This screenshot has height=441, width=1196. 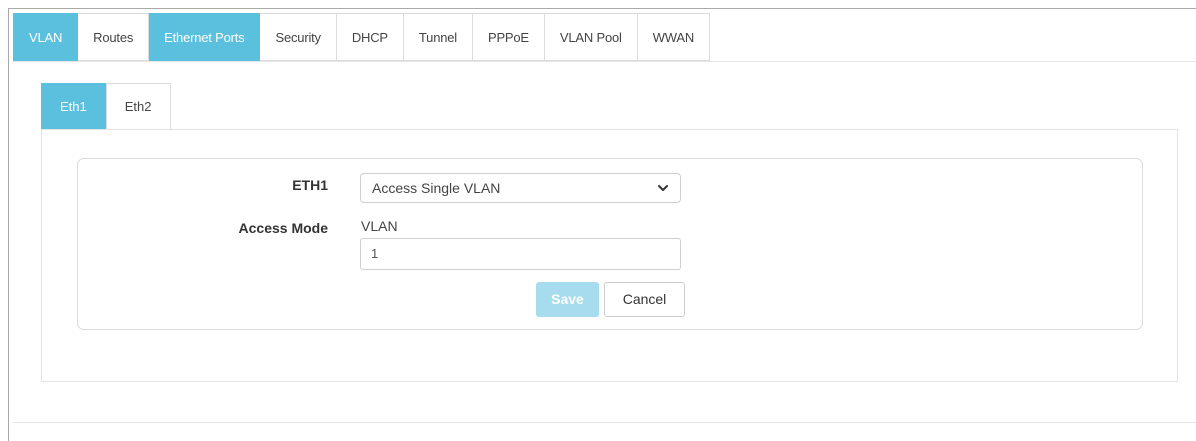 I want to click on tab-dhcp: DHCP, so click(x=370, y=37).